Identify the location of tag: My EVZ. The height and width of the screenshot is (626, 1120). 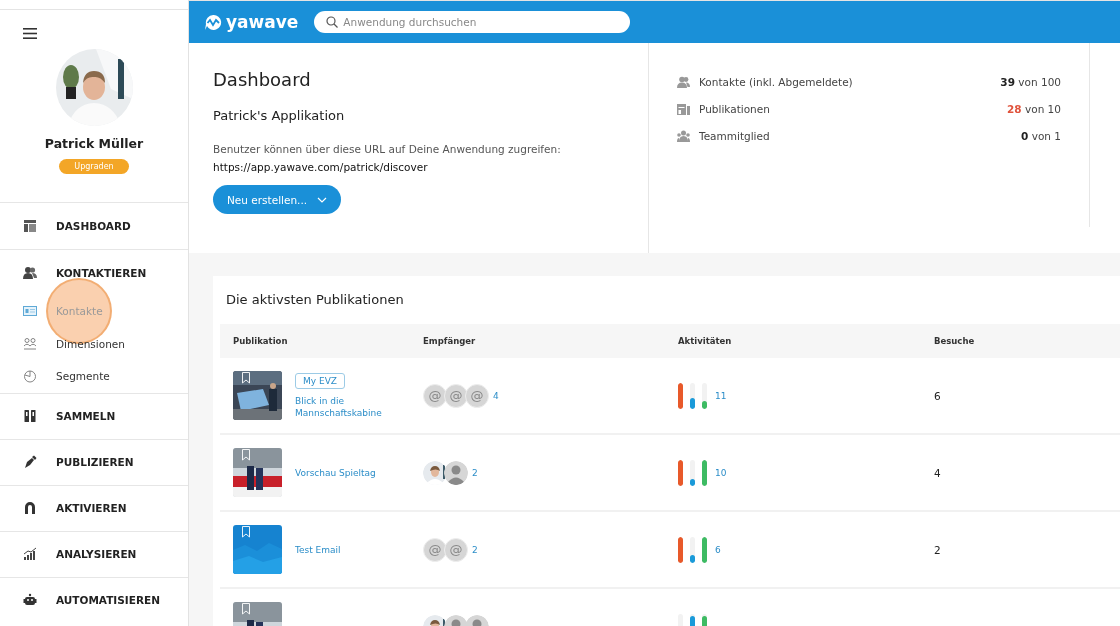
(320, 380).